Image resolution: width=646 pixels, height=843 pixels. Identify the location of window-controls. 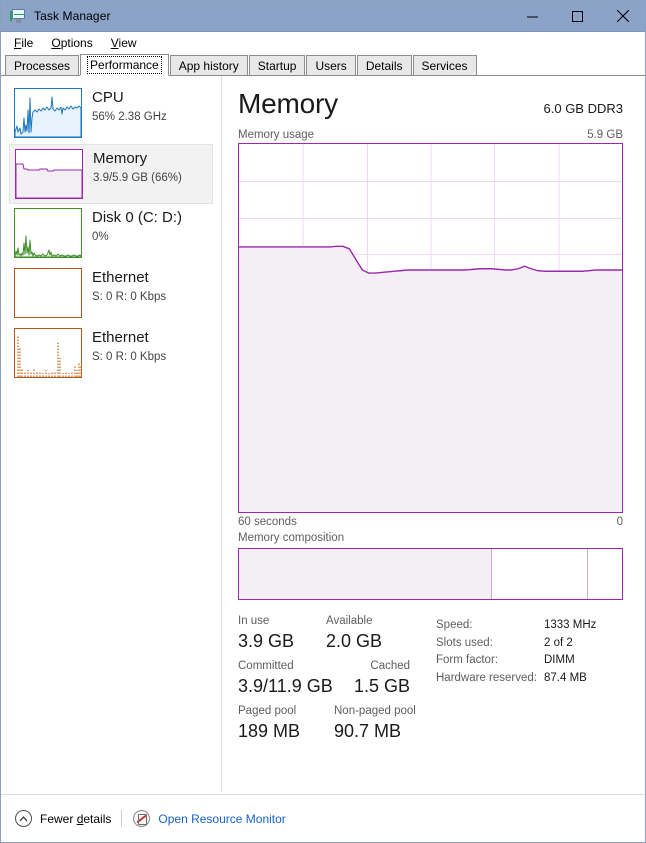
(577, 16).